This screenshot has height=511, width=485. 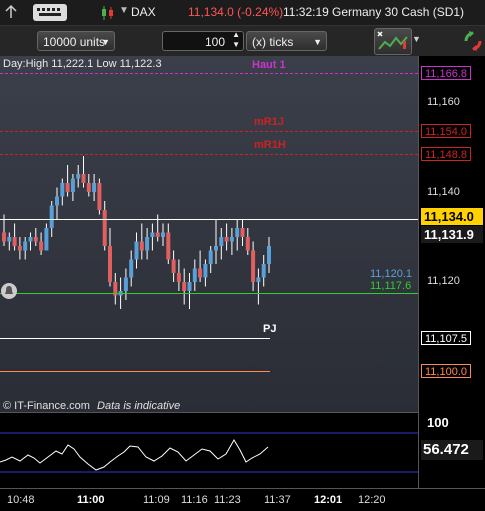 I want to click on clock-time: 11:32:19, so click(x=306, y=12).